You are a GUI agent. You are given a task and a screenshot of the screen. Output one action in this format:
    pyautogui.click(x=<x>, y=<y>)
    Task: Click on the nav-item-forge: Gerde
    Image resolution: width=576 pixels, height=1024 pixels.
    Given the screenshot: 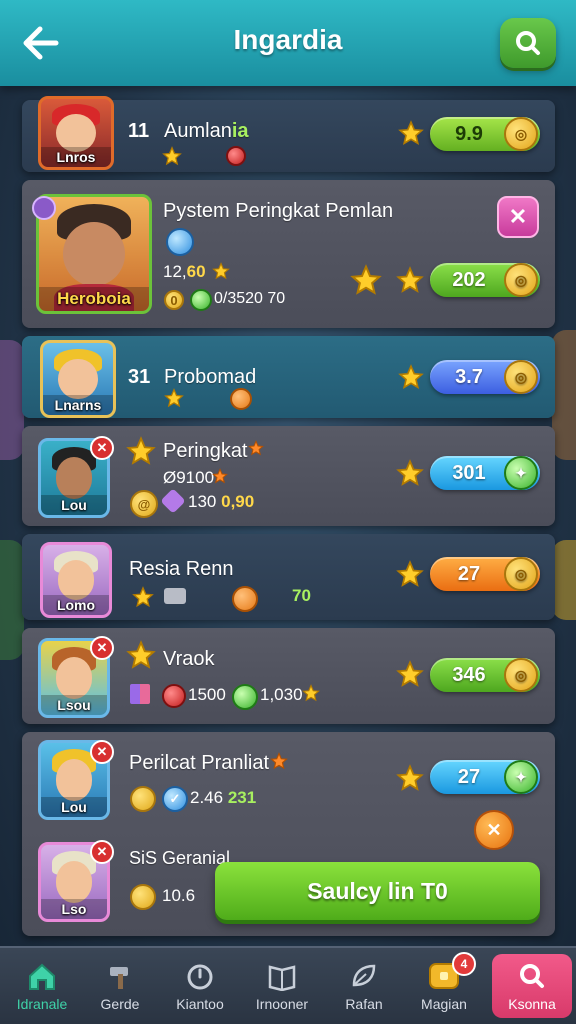 What is the action you would take?
    pyautogui.click(x=120, y=987)
    